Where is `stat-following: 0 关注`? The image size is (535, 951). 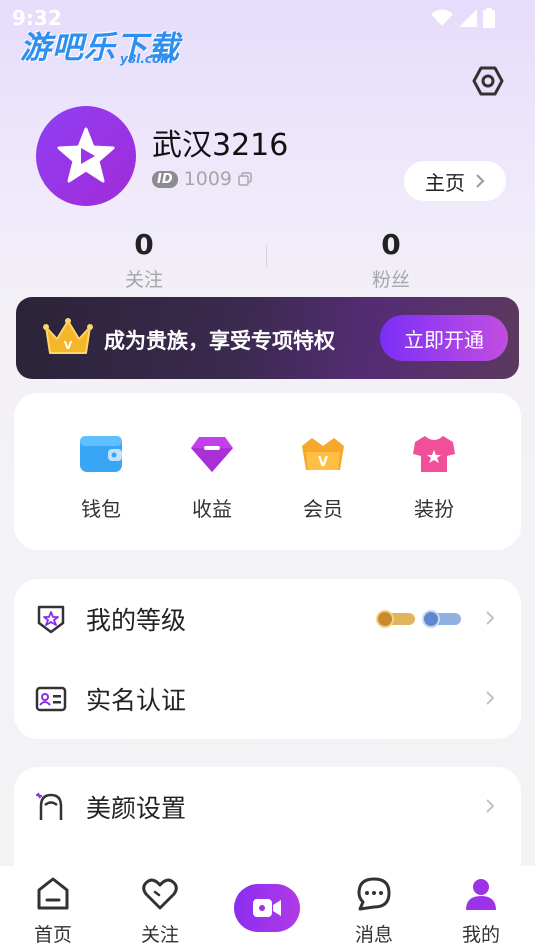 stat-following: 0 关注 is located at coordinates (144, 260).